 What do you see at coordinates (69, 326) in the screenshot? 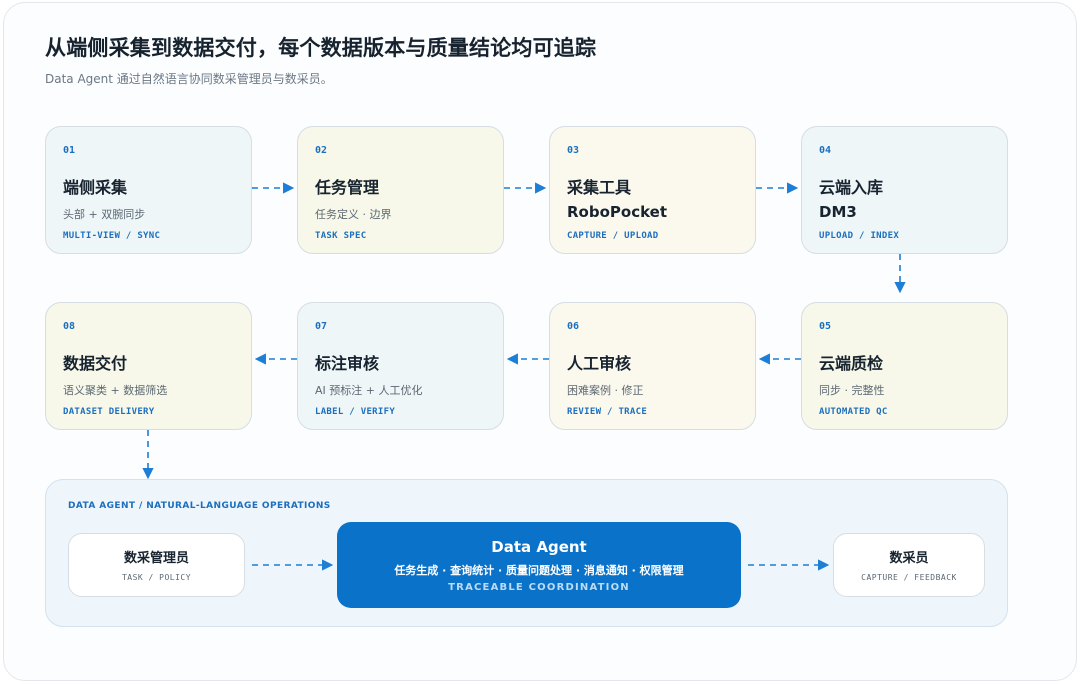
I see `step-number: 08` at bounding box center [69, 326].